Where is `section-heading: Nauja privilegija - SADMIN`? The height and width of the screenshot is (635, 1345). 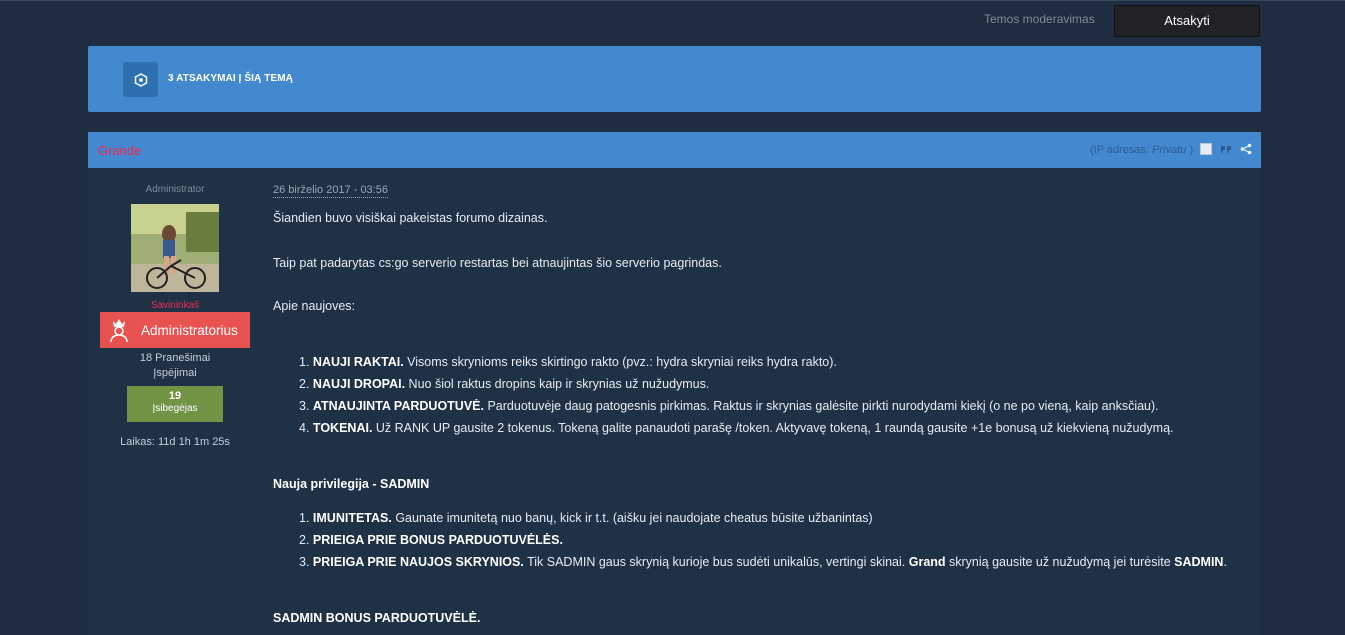 section-heading: Nauja privilegija - SADMIN is located at coordinates (351, 484).